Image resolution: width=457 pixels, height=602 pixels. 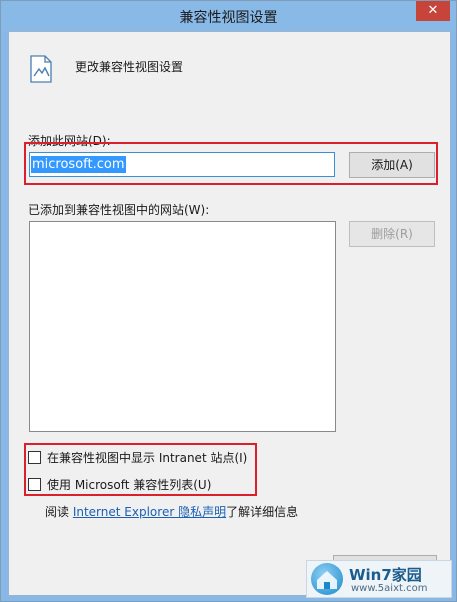 What do you see at coordinates (392, 234) in the screenshot?
I see `remove-button: 删除(R)` at bounding box center [392, 234].